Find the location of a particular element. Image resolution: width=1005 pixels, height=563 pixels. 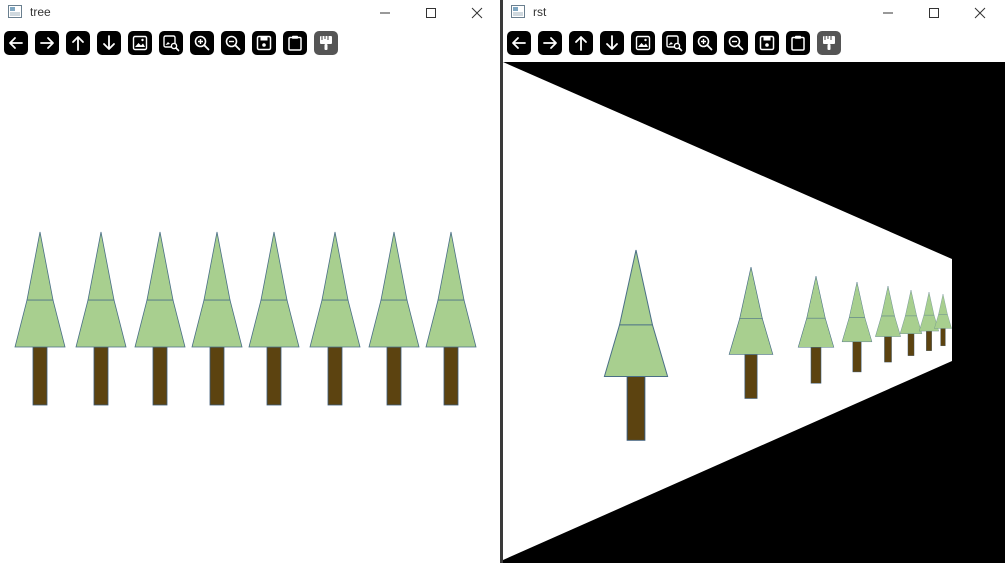

save-icon is located at coordinates (264, 43).